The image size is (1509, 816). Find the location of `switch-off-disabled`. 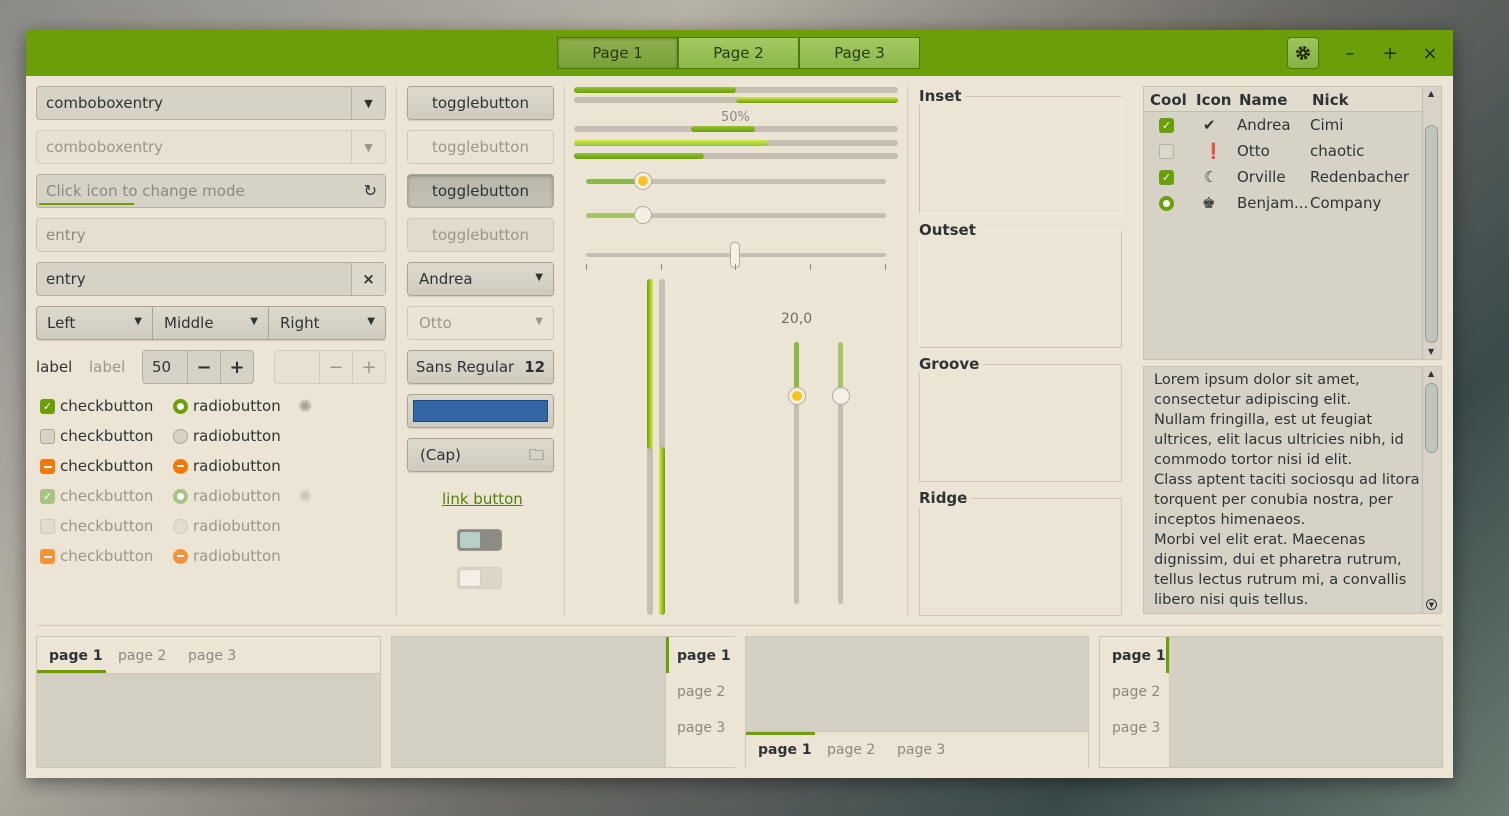

switch-off-disabled is located at coordinates (479, 578).